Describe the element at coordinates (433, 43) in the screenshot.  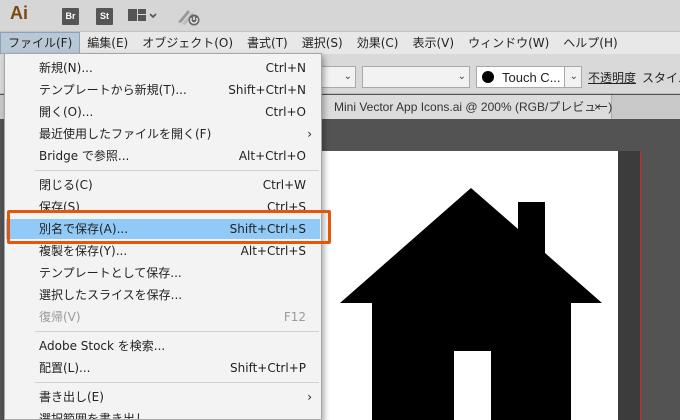
I see `menu-view: 表示(V)` at that location.